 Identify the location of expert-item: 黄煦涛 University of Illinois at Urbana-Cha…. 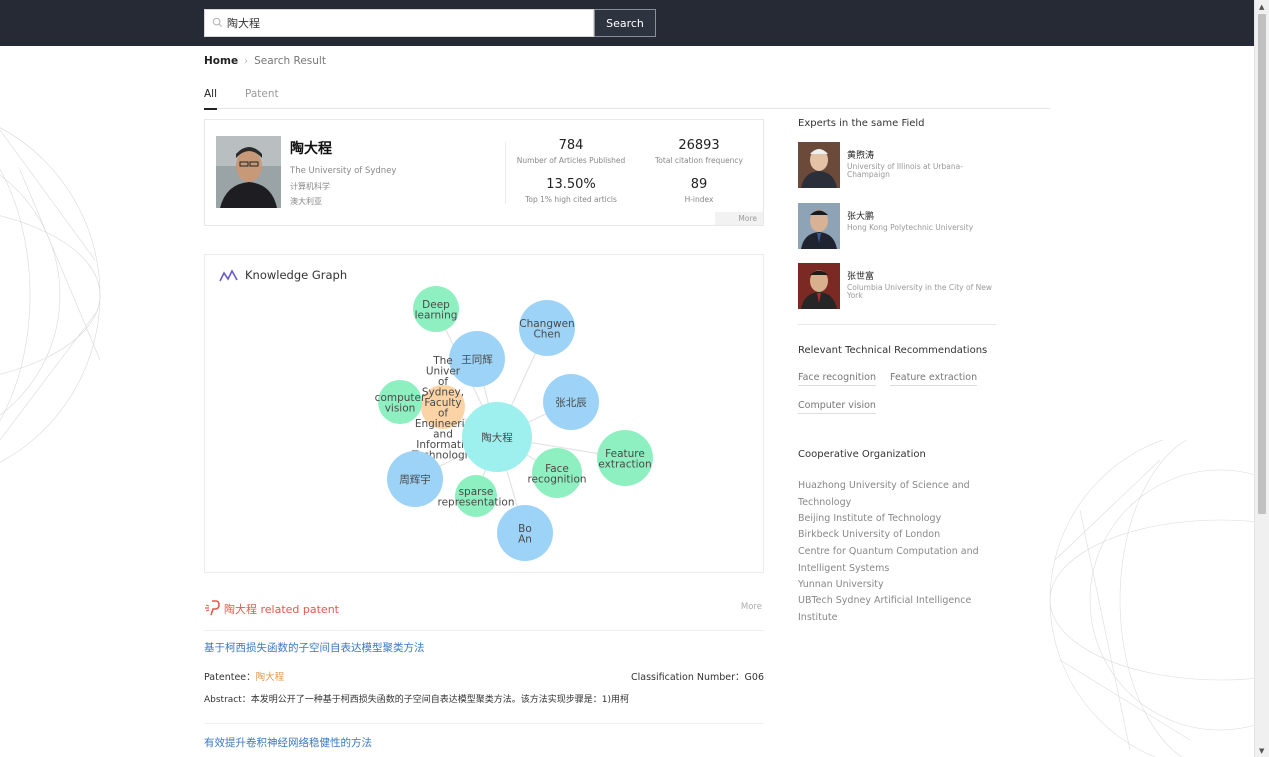
(898, 166).